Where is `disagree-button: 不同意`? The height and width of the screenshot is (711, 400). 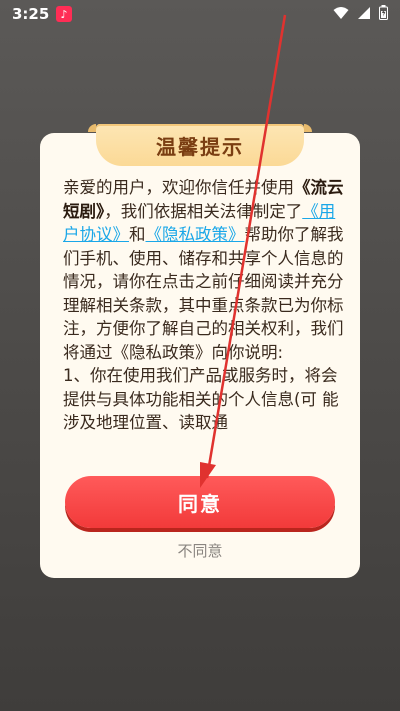 disagree-button: 不同意 is located at coordinates (200, 550).